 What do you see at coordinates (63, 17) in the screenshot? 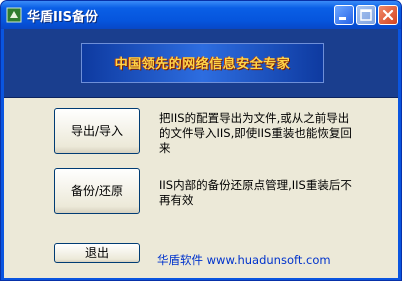
I see `window-title: 华盾IIS备份` at bounding box center [63, 17].